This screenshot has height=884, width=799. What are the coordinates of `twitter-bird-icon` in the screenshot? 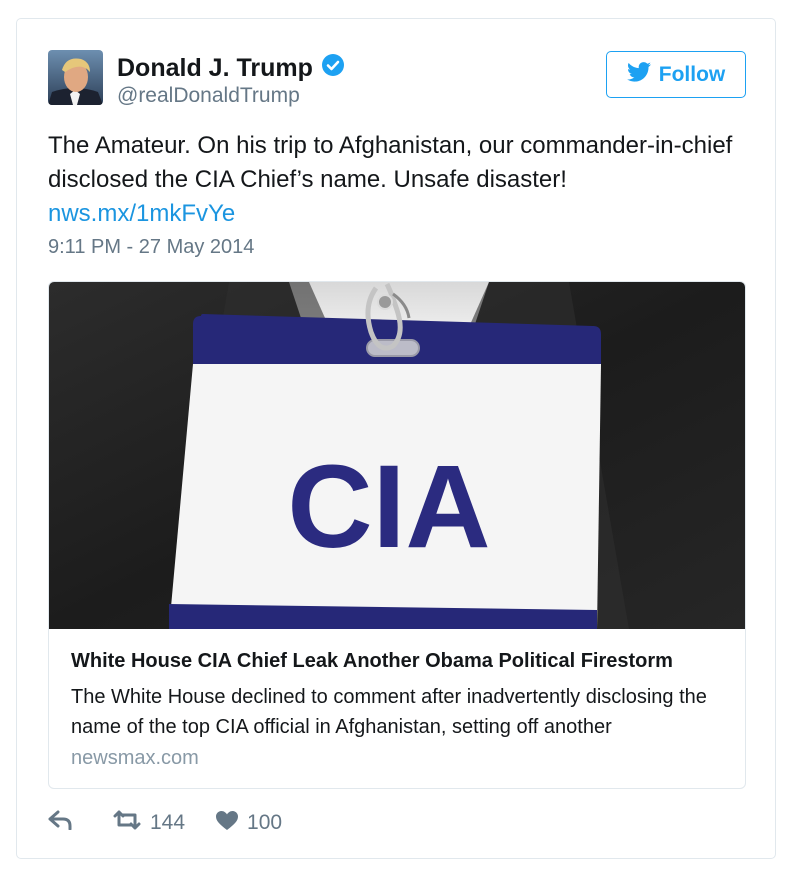 It's located at (638, 74).